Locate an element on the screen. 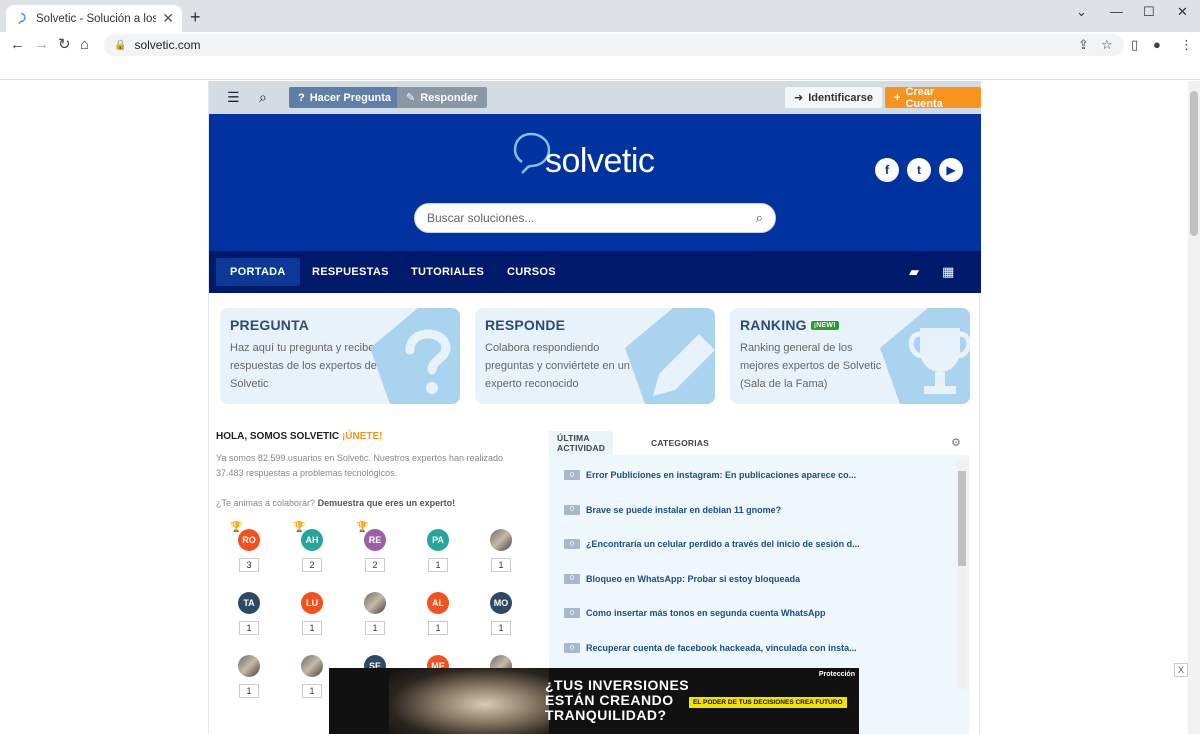 The width and height of the screenshot is (1200, 734). new-badge: ¡NEW! is located at coordinates (824, 325).